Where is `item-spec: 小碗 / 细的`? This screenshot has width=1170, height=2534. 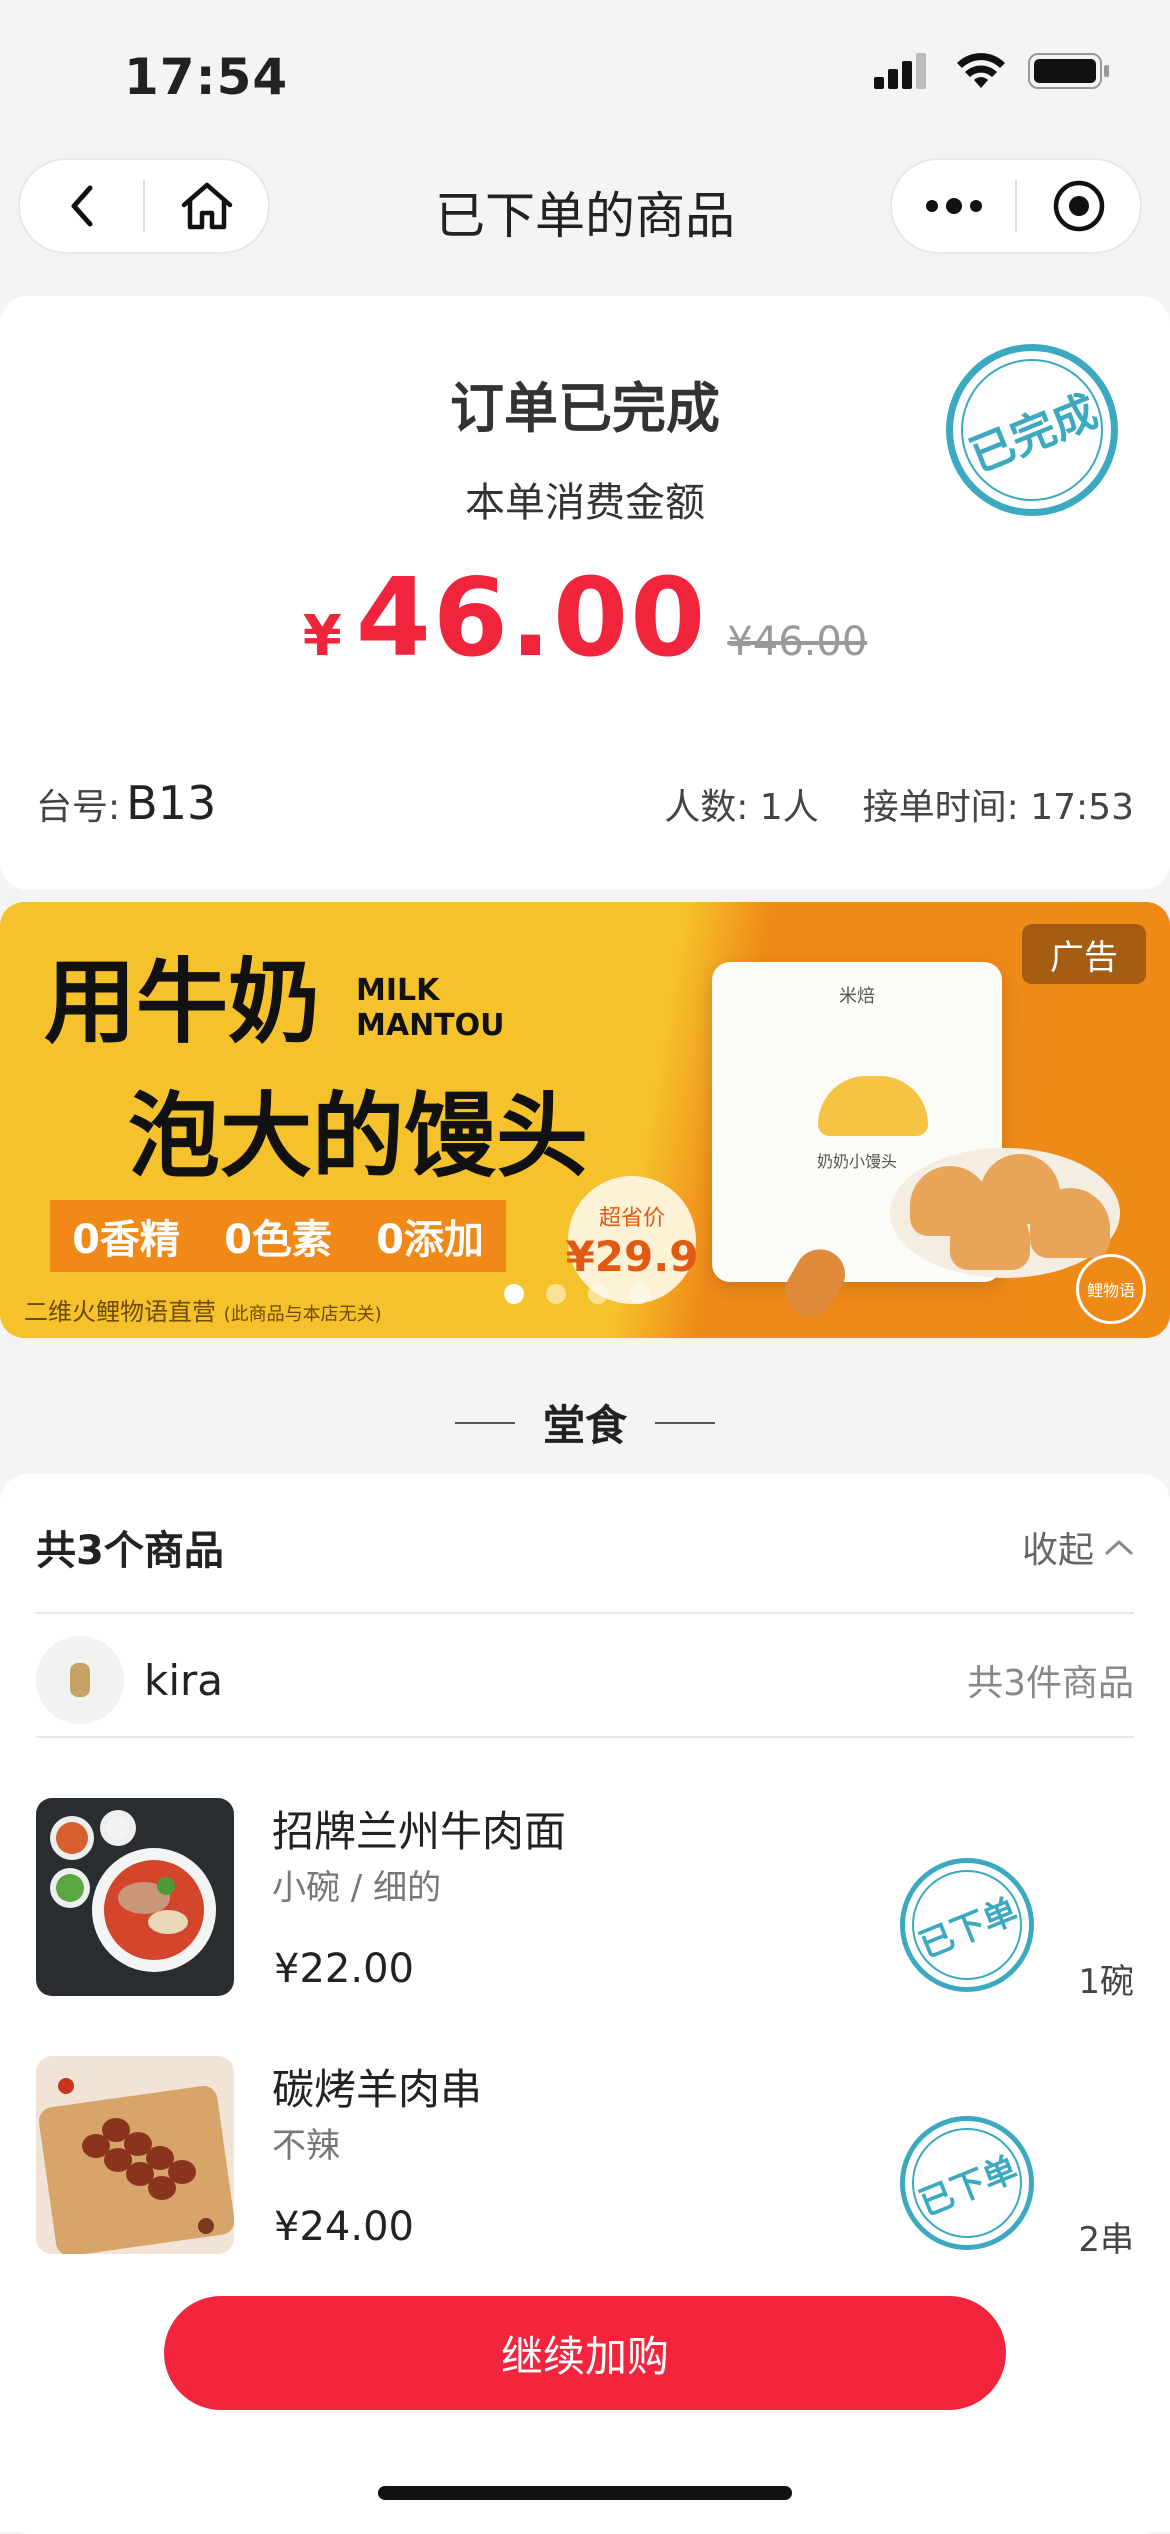 item-spec: 小碗 / 细的 is located at coordinates (357, 1888).